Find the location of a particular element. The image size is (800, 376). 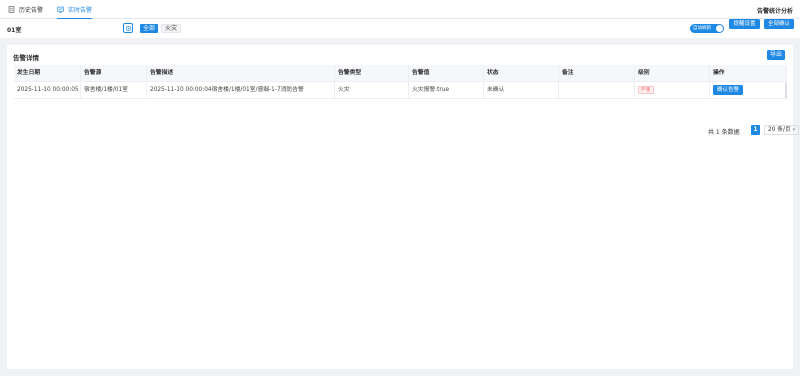

chip-fire: 火灾 is located at coordinates (171, 28).